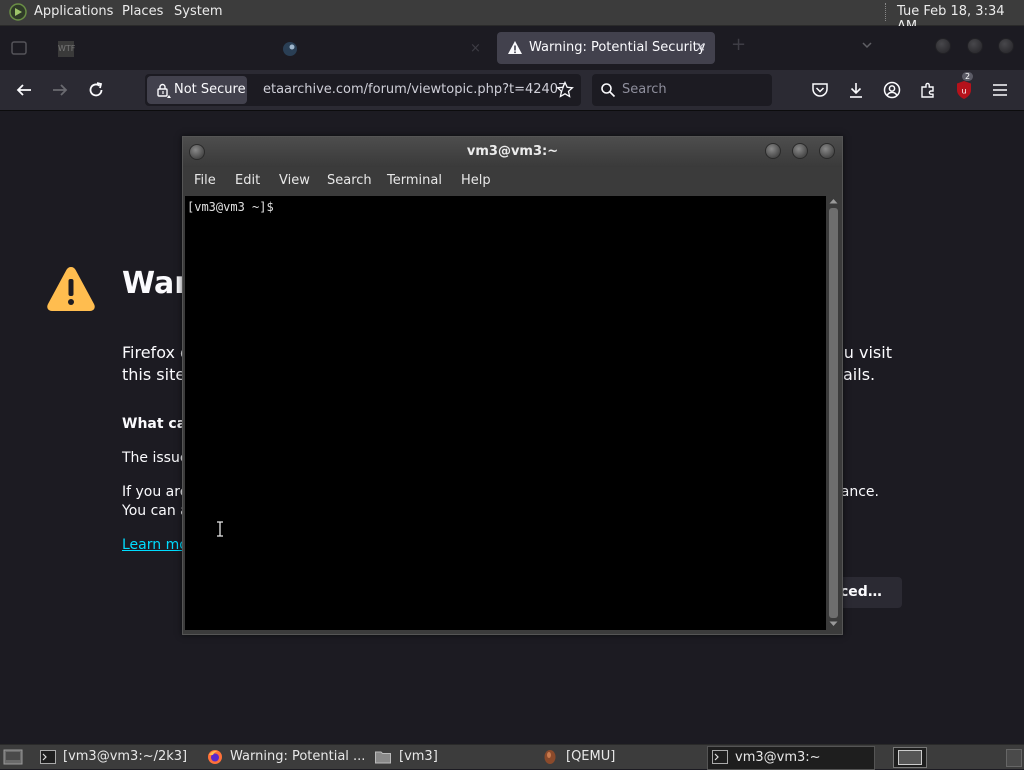 The height and width of the screenshot is (770, 1024). What do you see at coordinates (565, 90) in the screenshot?
I see `bookmark-star-icon` at bounding box center [565, 90].